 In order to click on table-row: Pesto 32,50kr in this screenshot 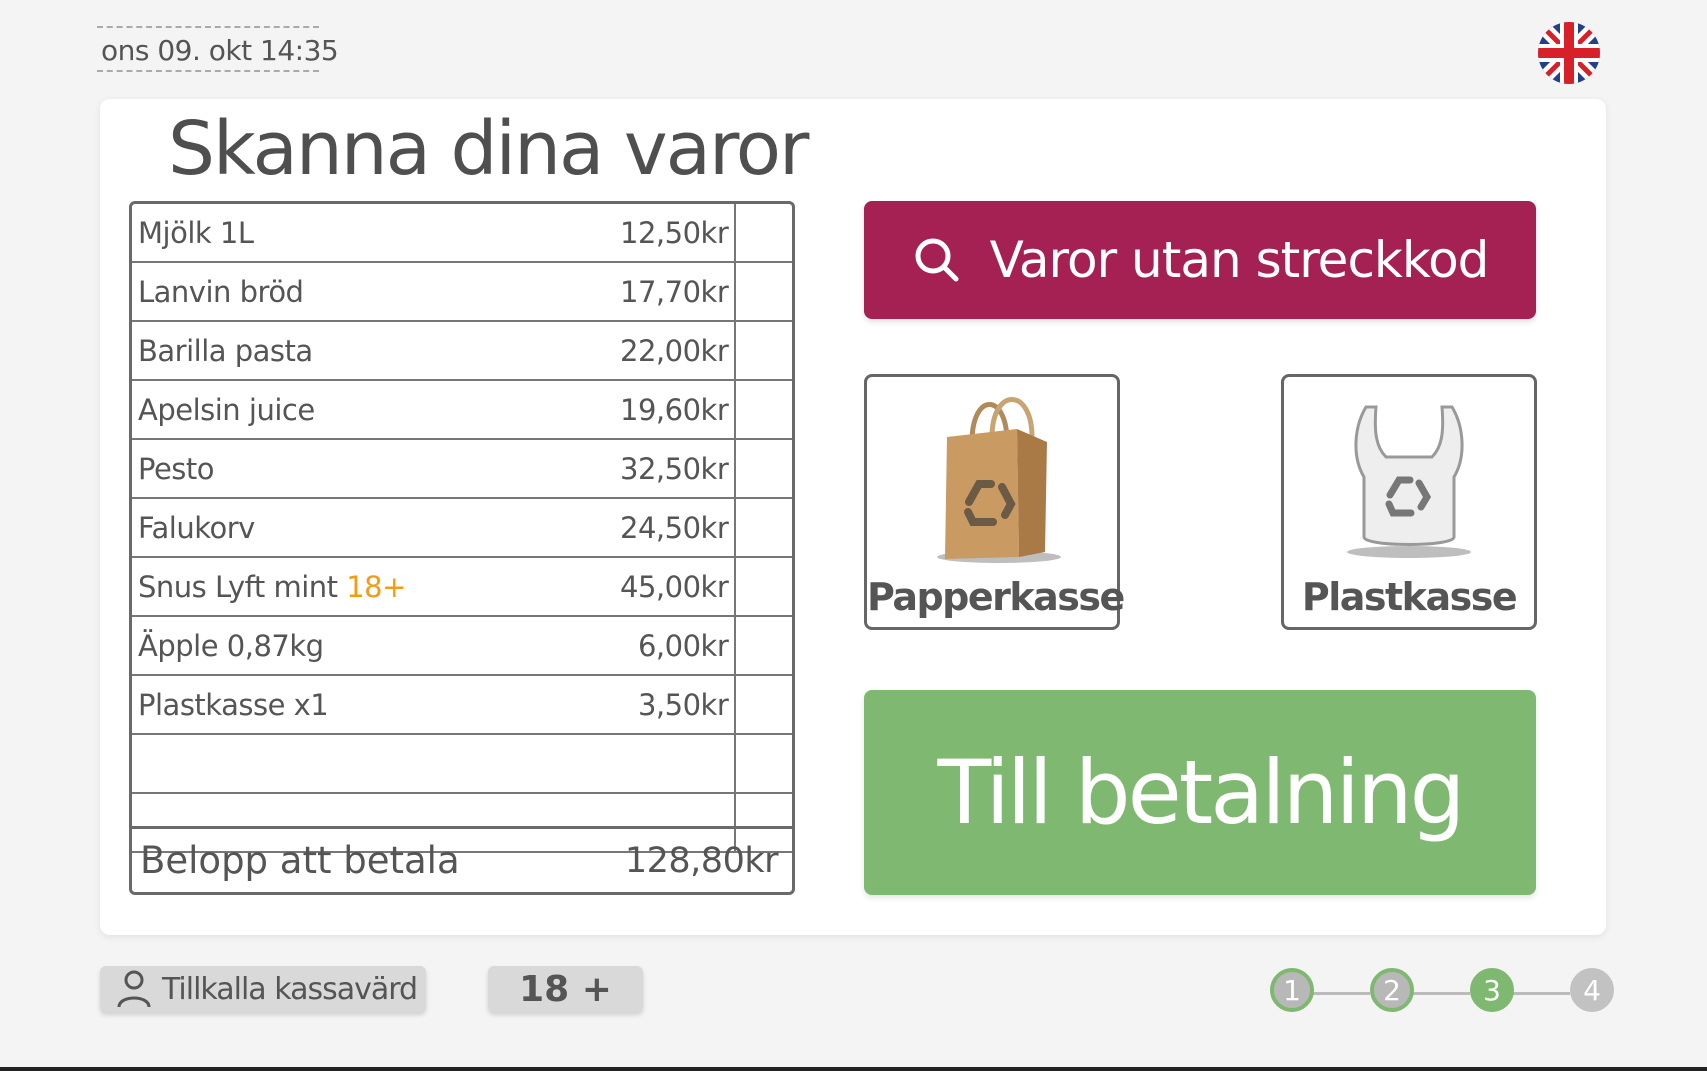, I will do `click(462, 469)`.